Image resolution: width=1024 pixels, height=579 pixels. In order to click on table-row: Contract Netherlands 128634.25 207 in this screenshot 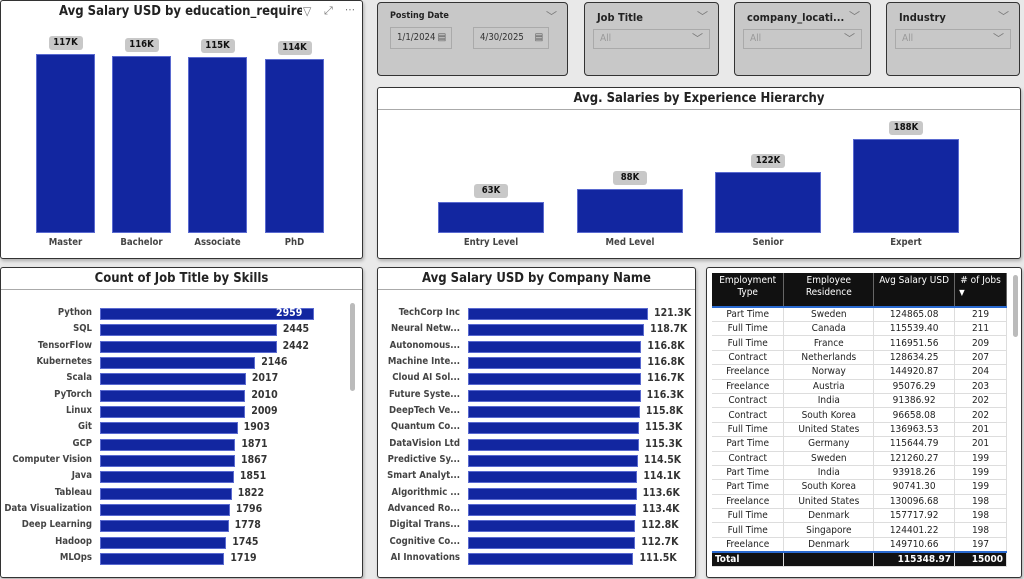, I will do `click(859, 358)`.